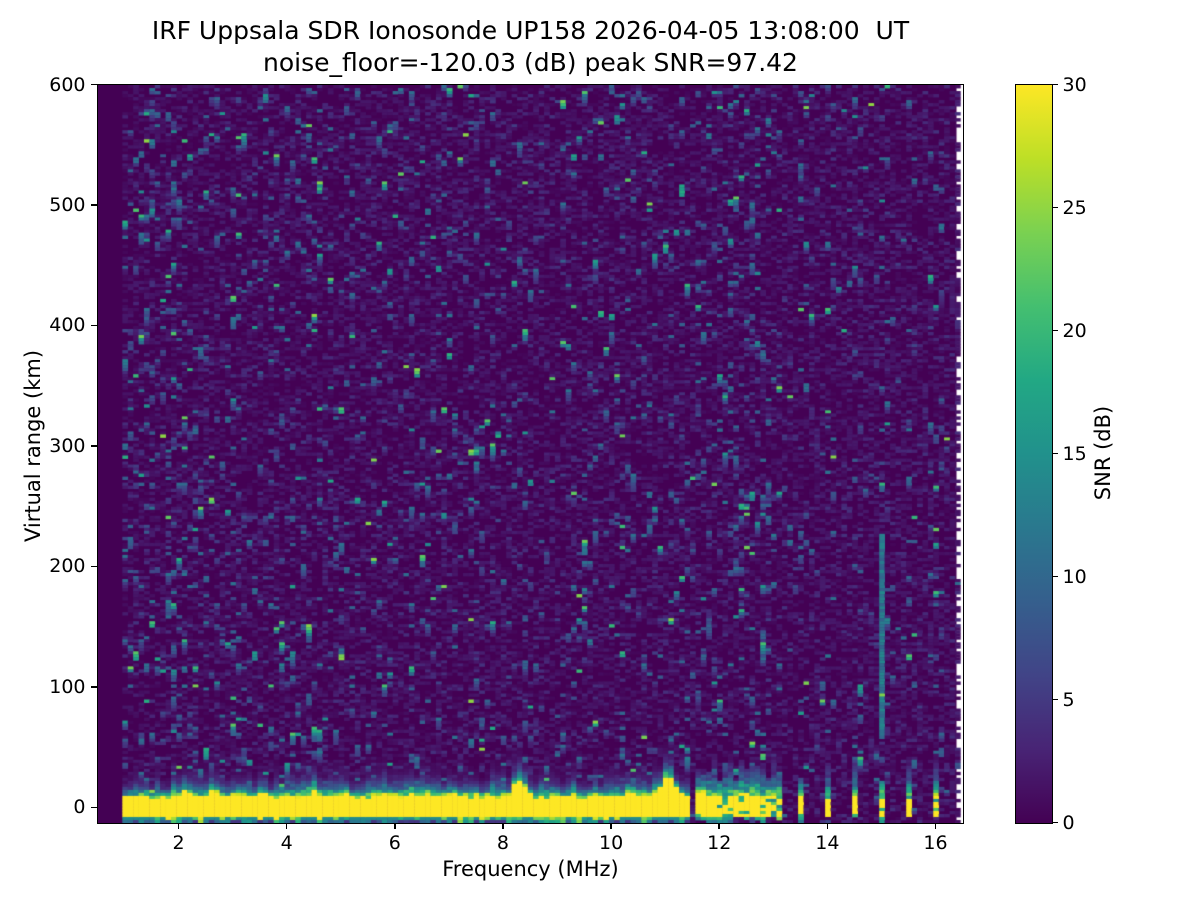 The width and height of the screenshot is (1200, 900). What do you see at coordinates (67, 686) in the screenshot?
I see `y-tick-label: 100` at bounding box center [67, 686].